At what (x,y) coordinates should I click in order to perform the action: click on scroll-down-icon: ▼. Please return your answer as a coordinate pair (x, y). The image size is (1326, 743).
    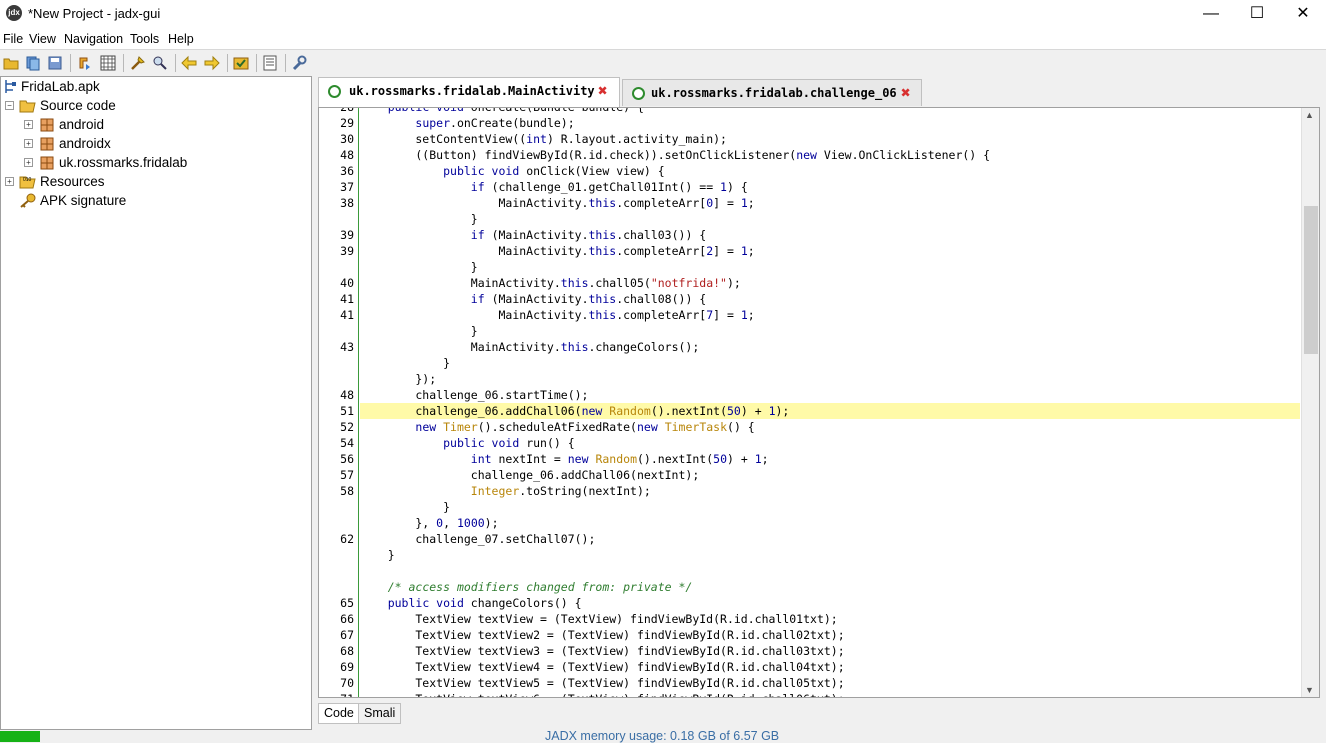
    Looking at the image, I should click on (1309, 690).